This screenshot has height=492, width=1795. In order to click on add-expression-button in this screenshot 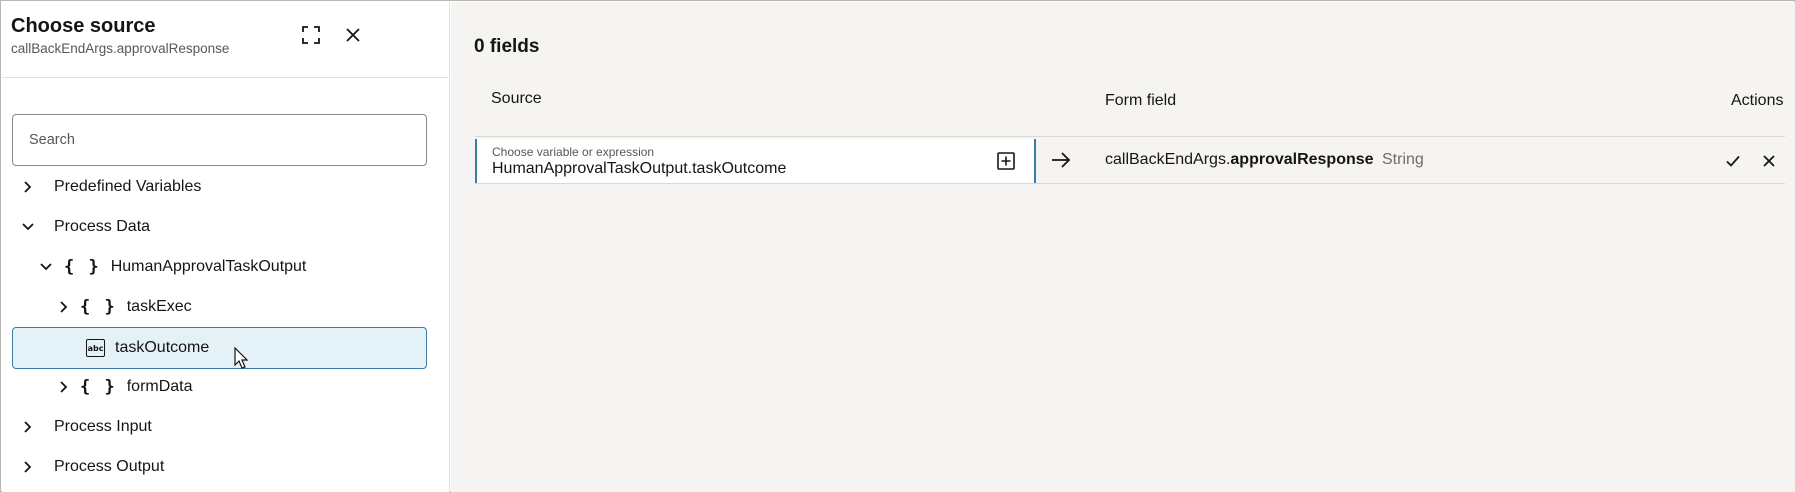, I will do `click(1006, 161)`.